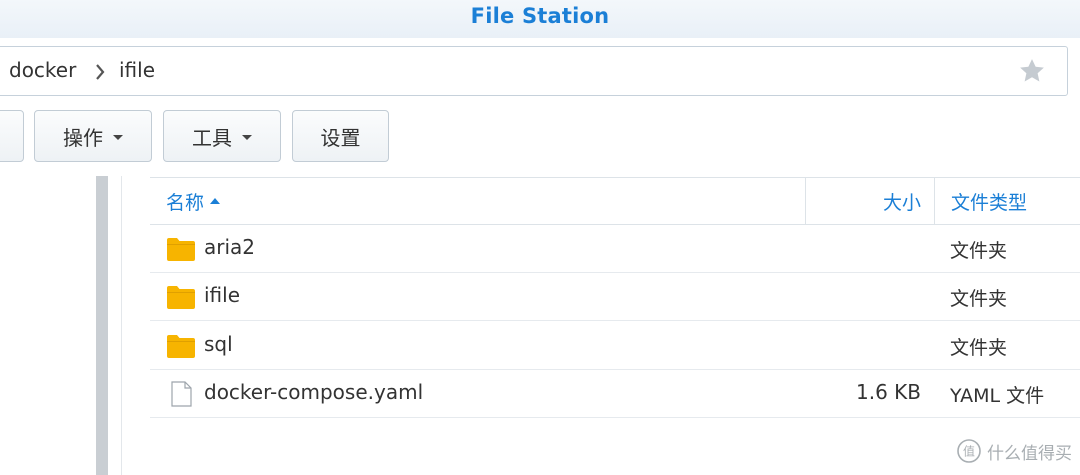 This screenshot has height=475, width=1080. I want to click on watermark: 值 什么值得买, so click(1014, 451).